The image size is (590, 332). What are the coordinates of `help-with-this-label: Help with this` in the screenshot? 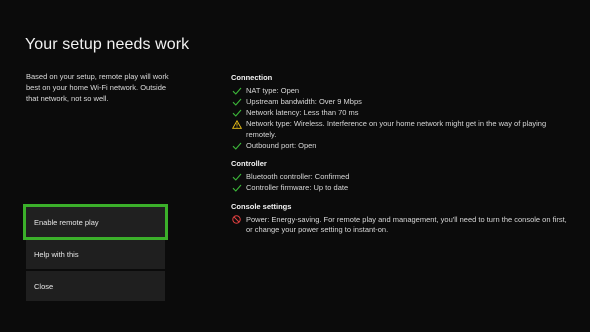 It's located at (56, 254).